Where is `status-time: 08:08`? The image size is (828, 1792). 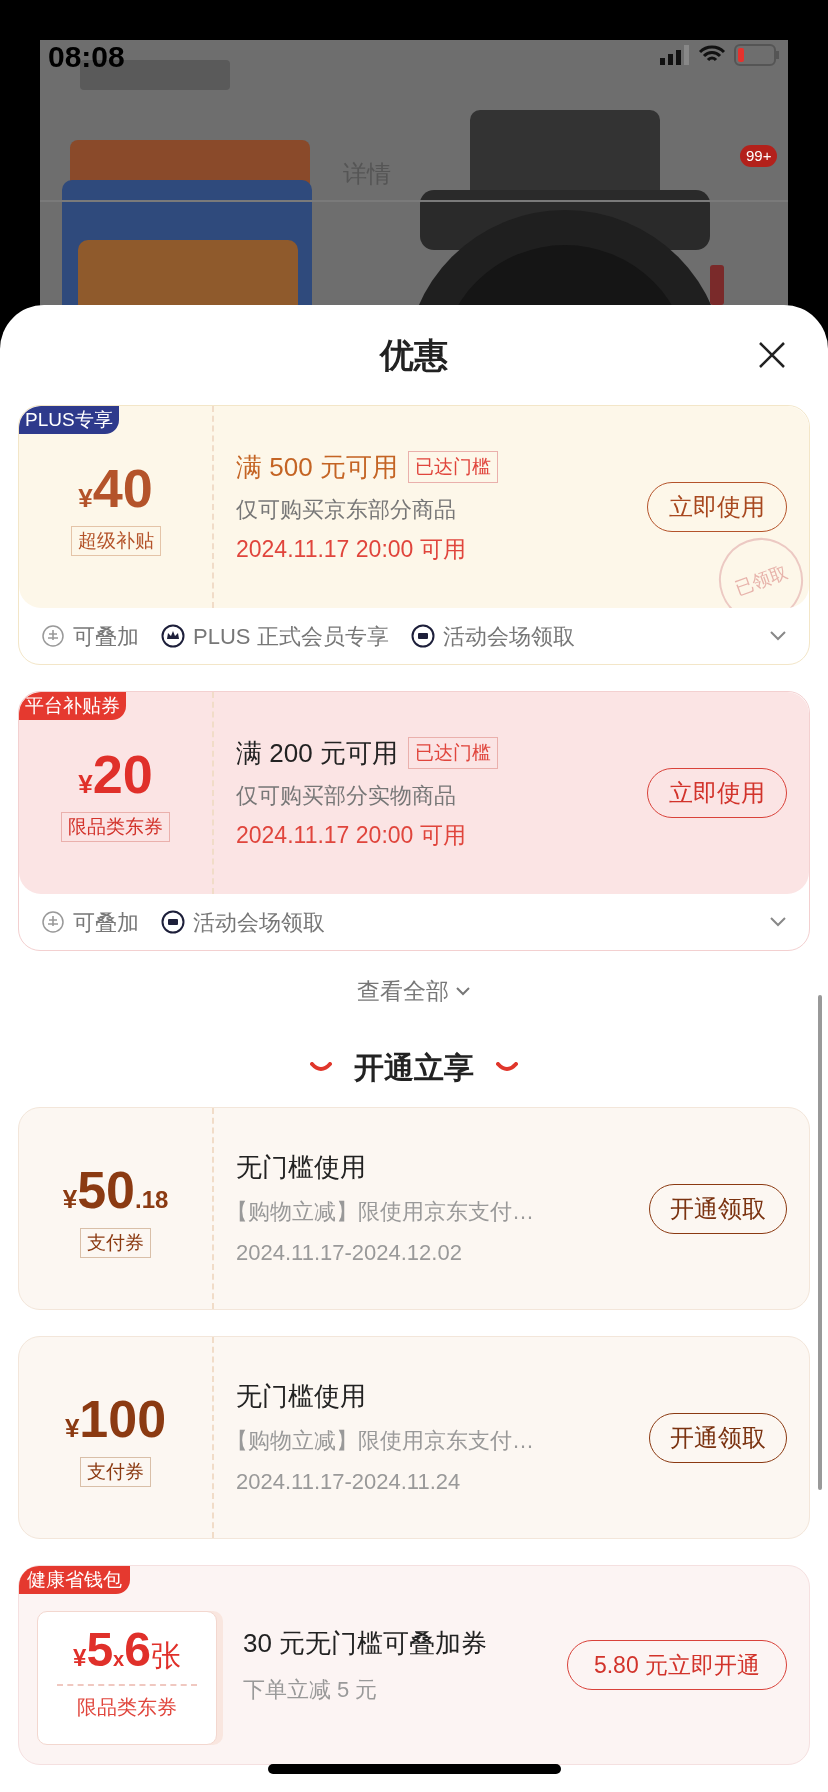 status-time: 08:08 is located at coordinates (86, 57).